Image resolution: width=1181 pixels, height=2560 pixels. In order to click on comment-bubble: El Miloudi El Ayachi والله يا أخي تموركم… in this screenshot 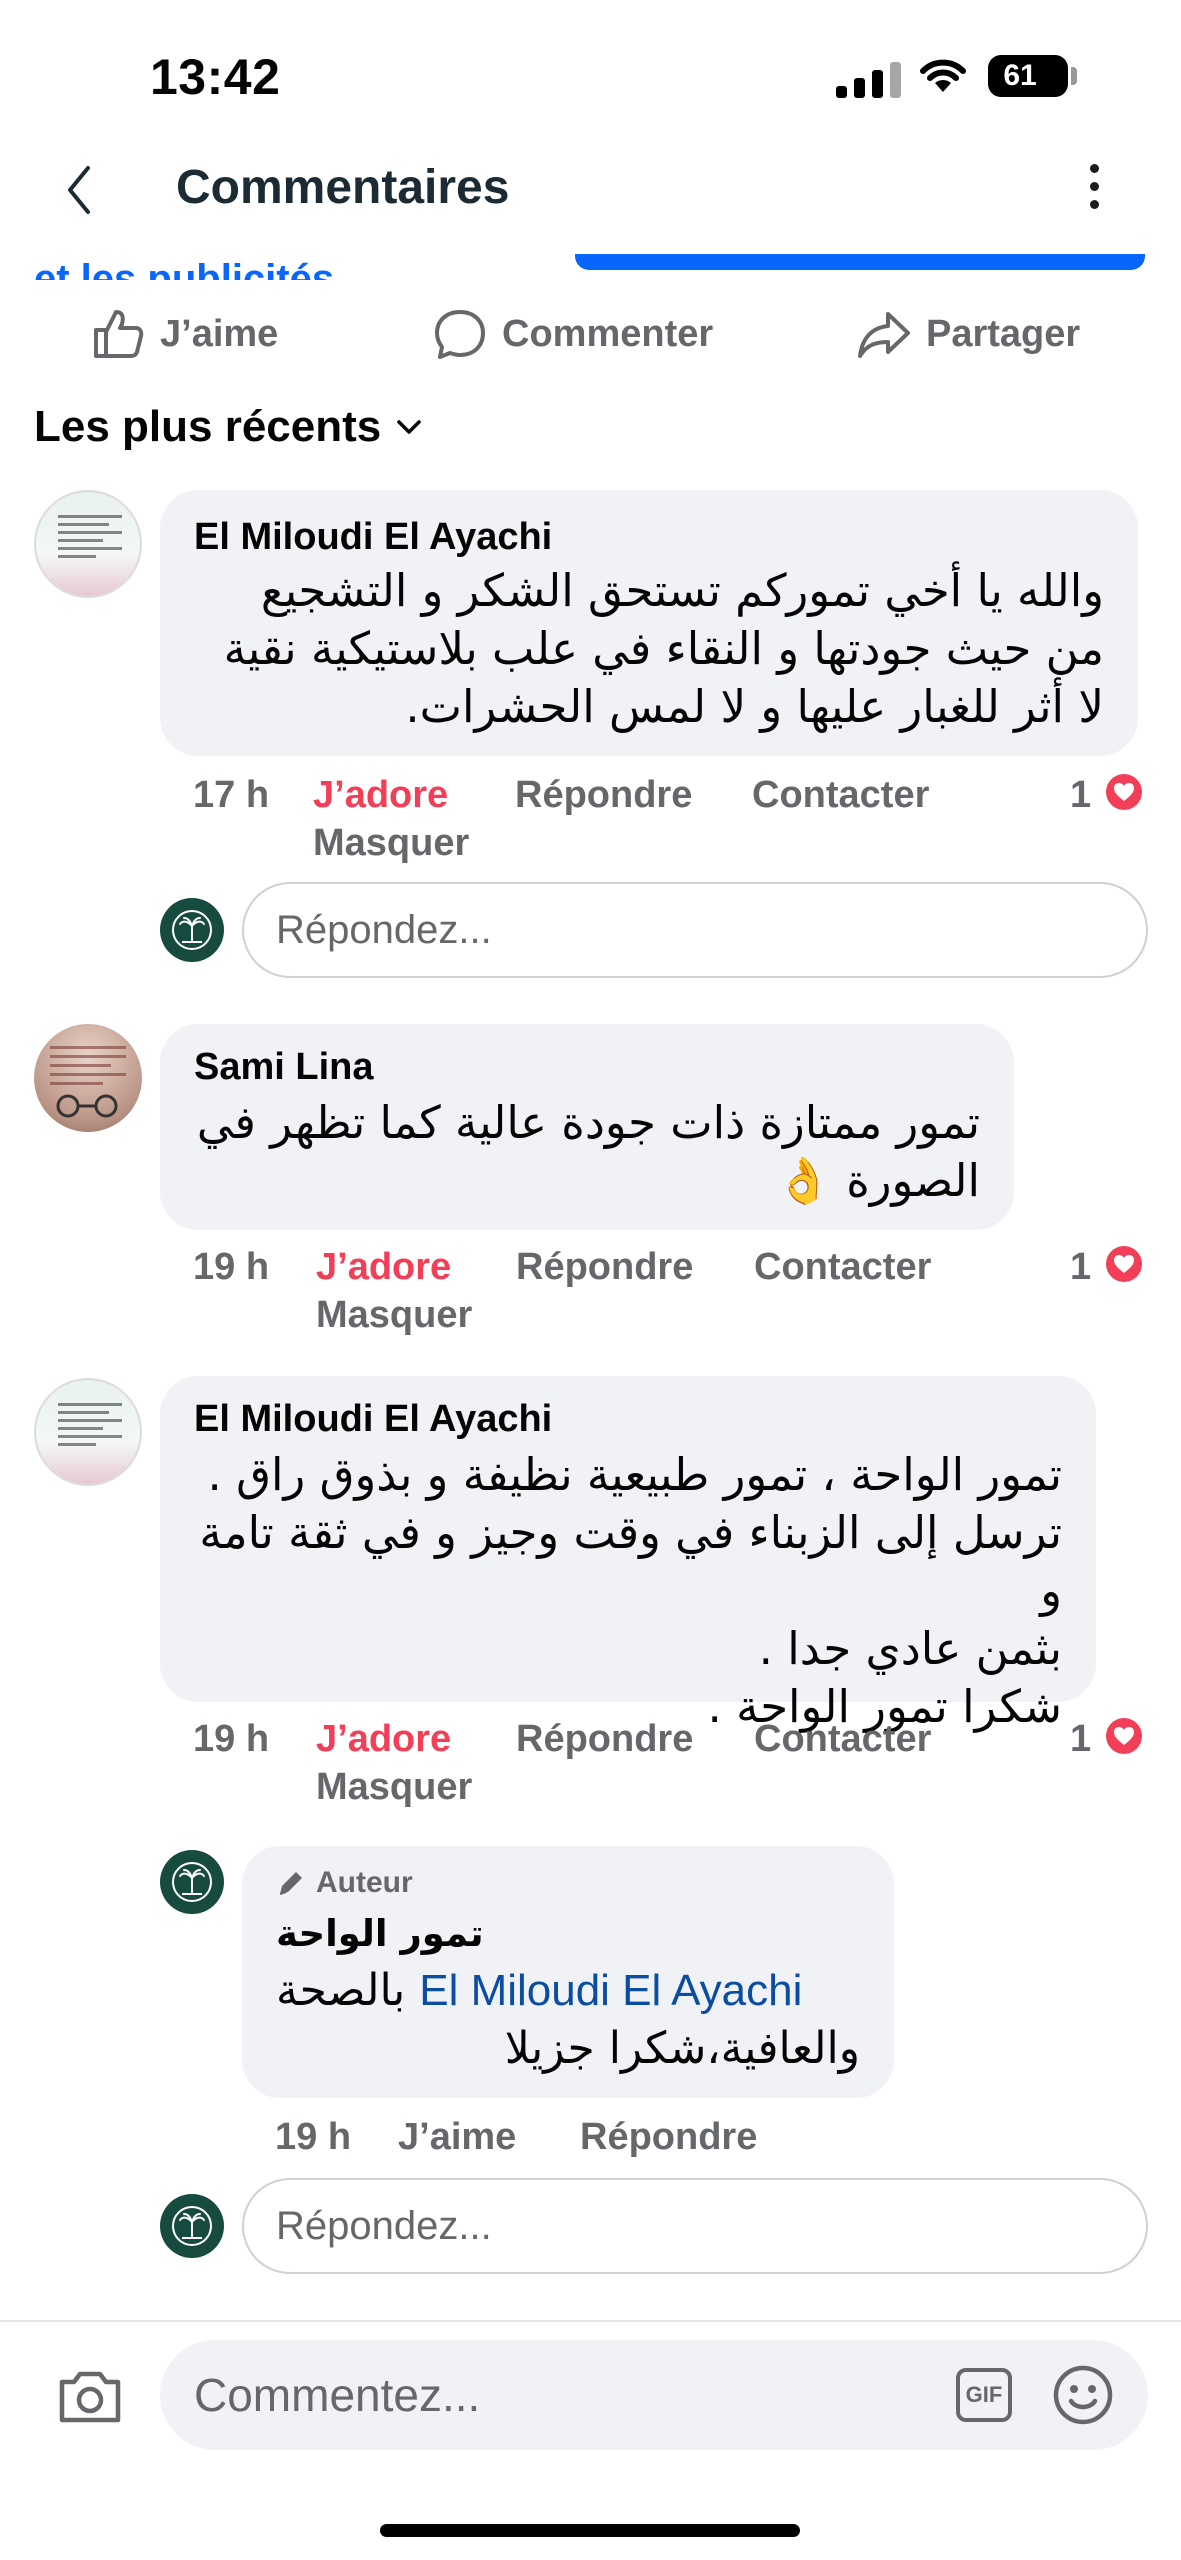, I will do `click(649, 623)`.